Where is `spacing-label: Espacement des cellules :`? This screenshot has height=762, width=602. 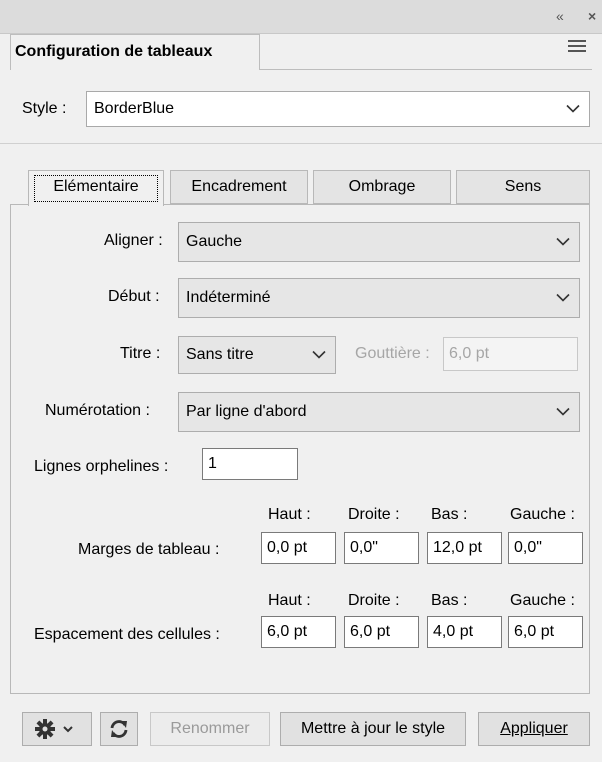 spacing-label: Espacement des cellules : is located at coordinates (127, 634).